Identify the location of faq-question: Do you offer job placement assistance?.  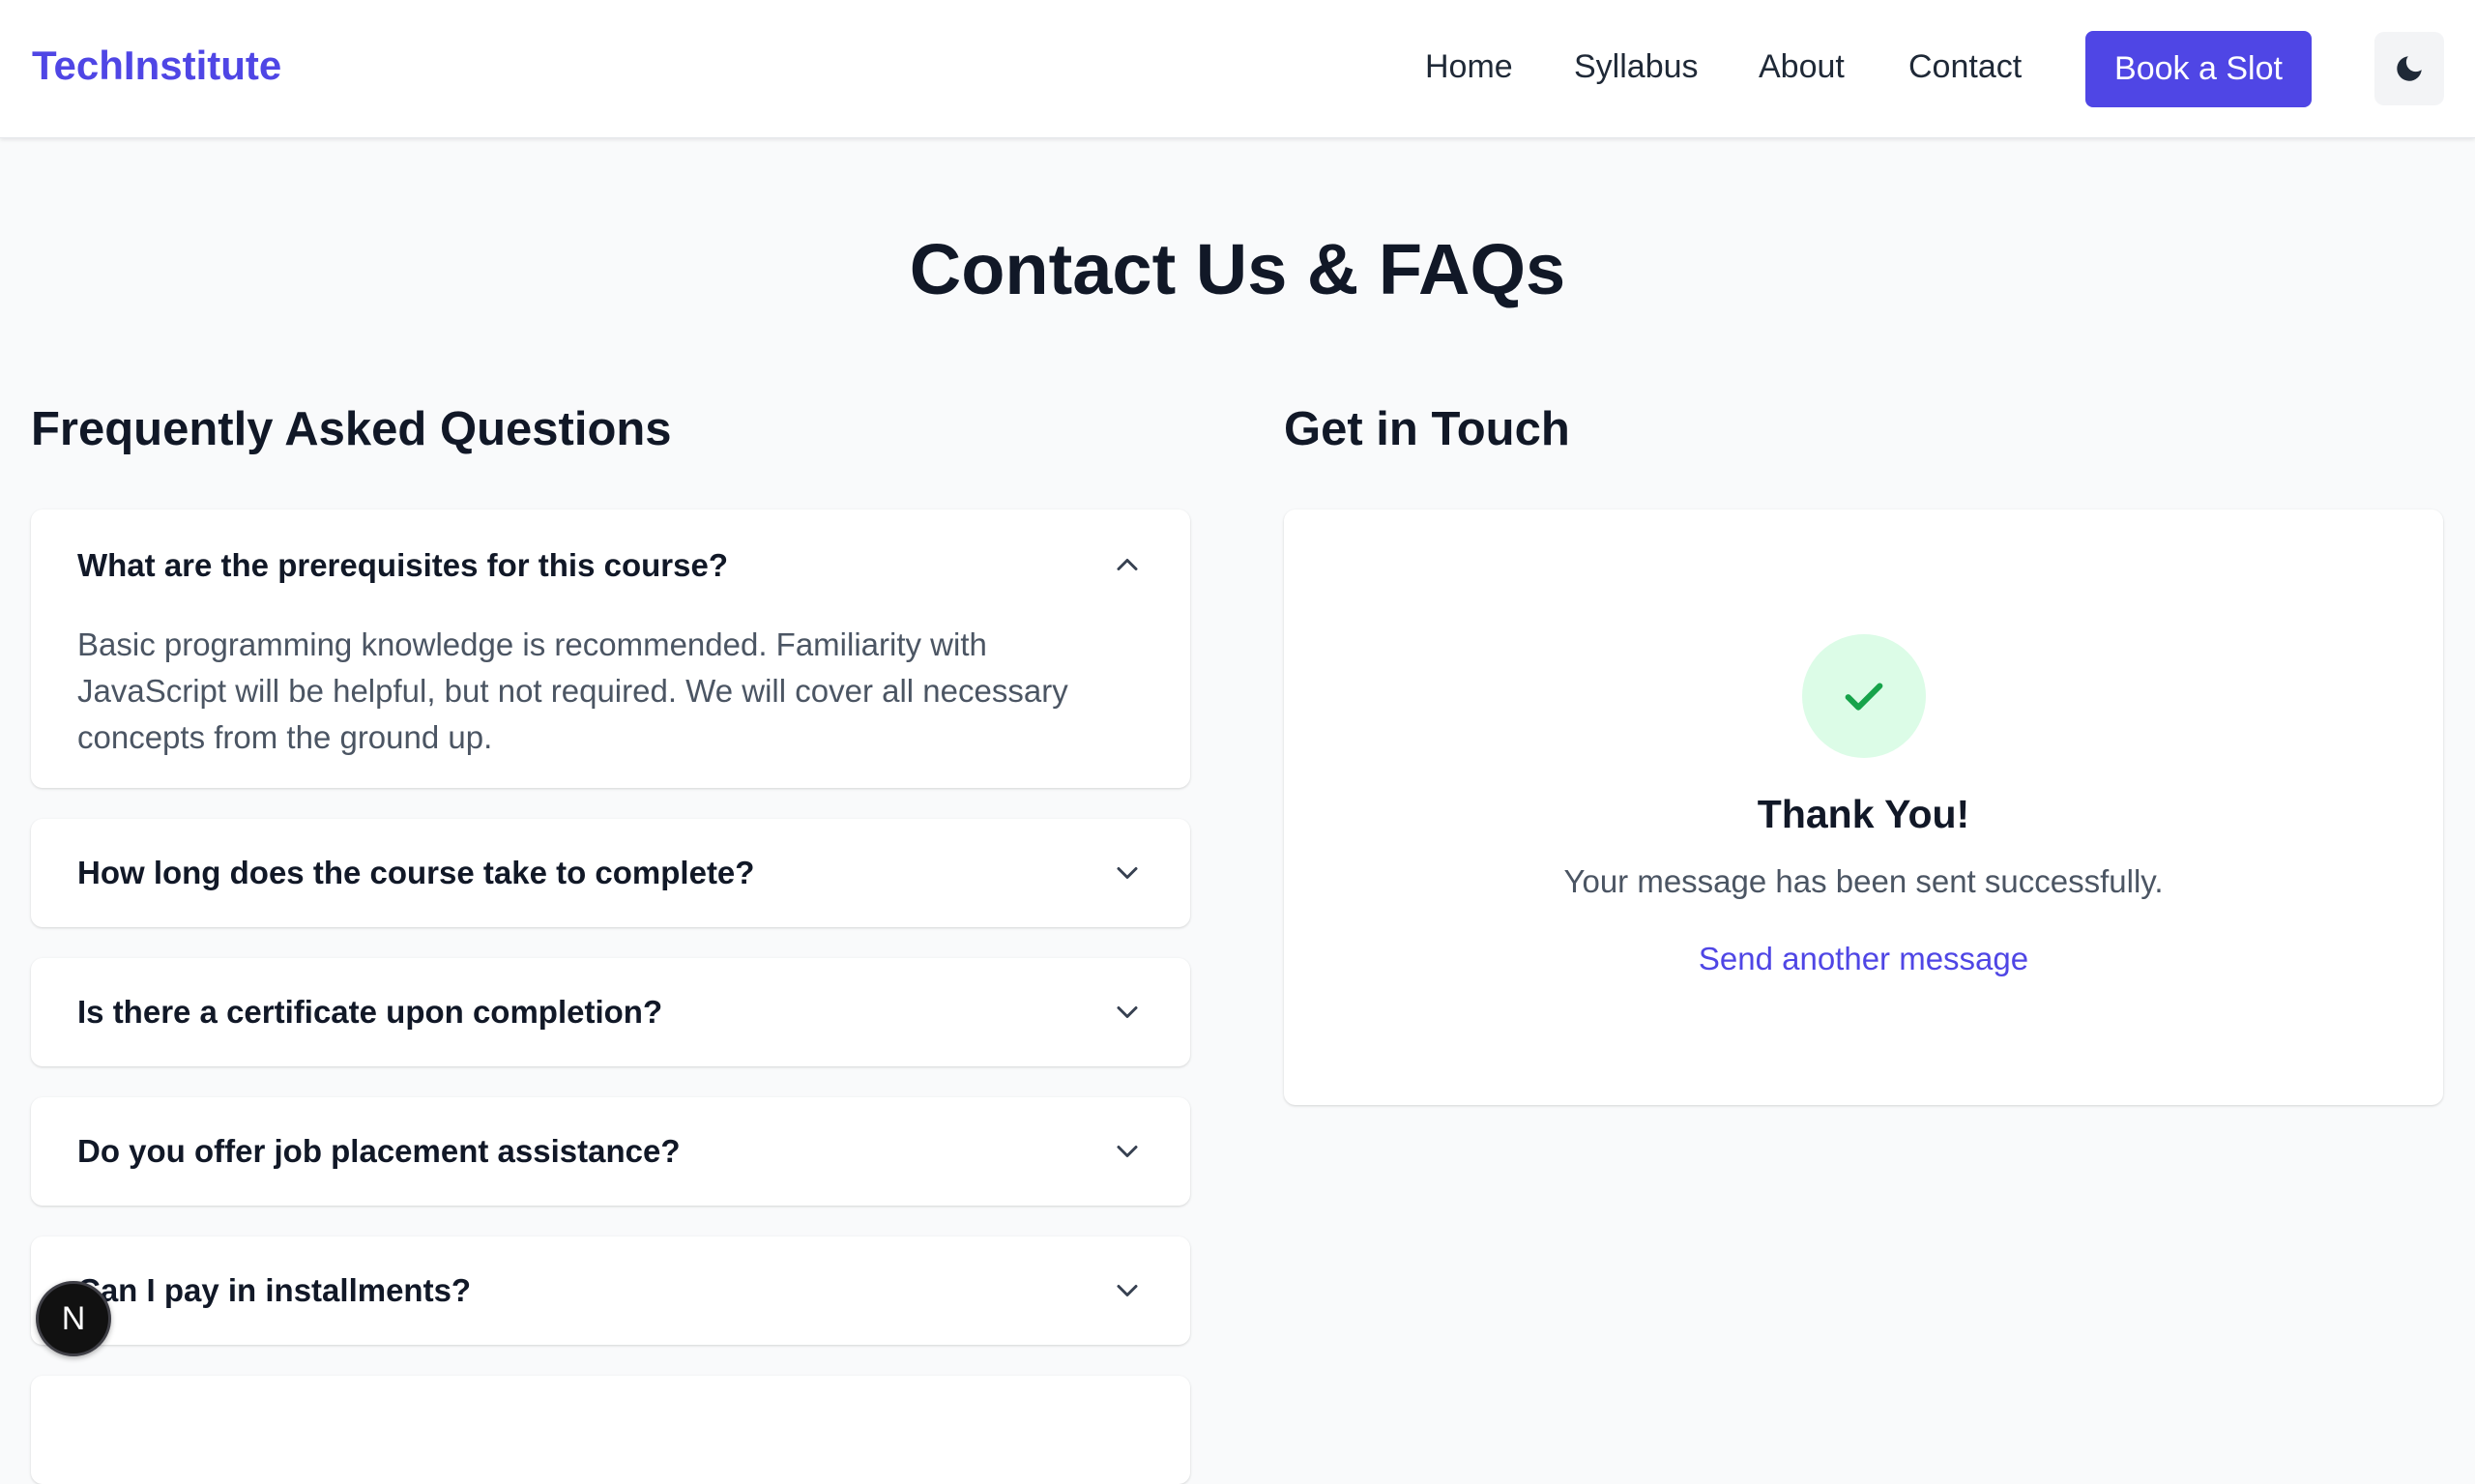
(379, 1152).